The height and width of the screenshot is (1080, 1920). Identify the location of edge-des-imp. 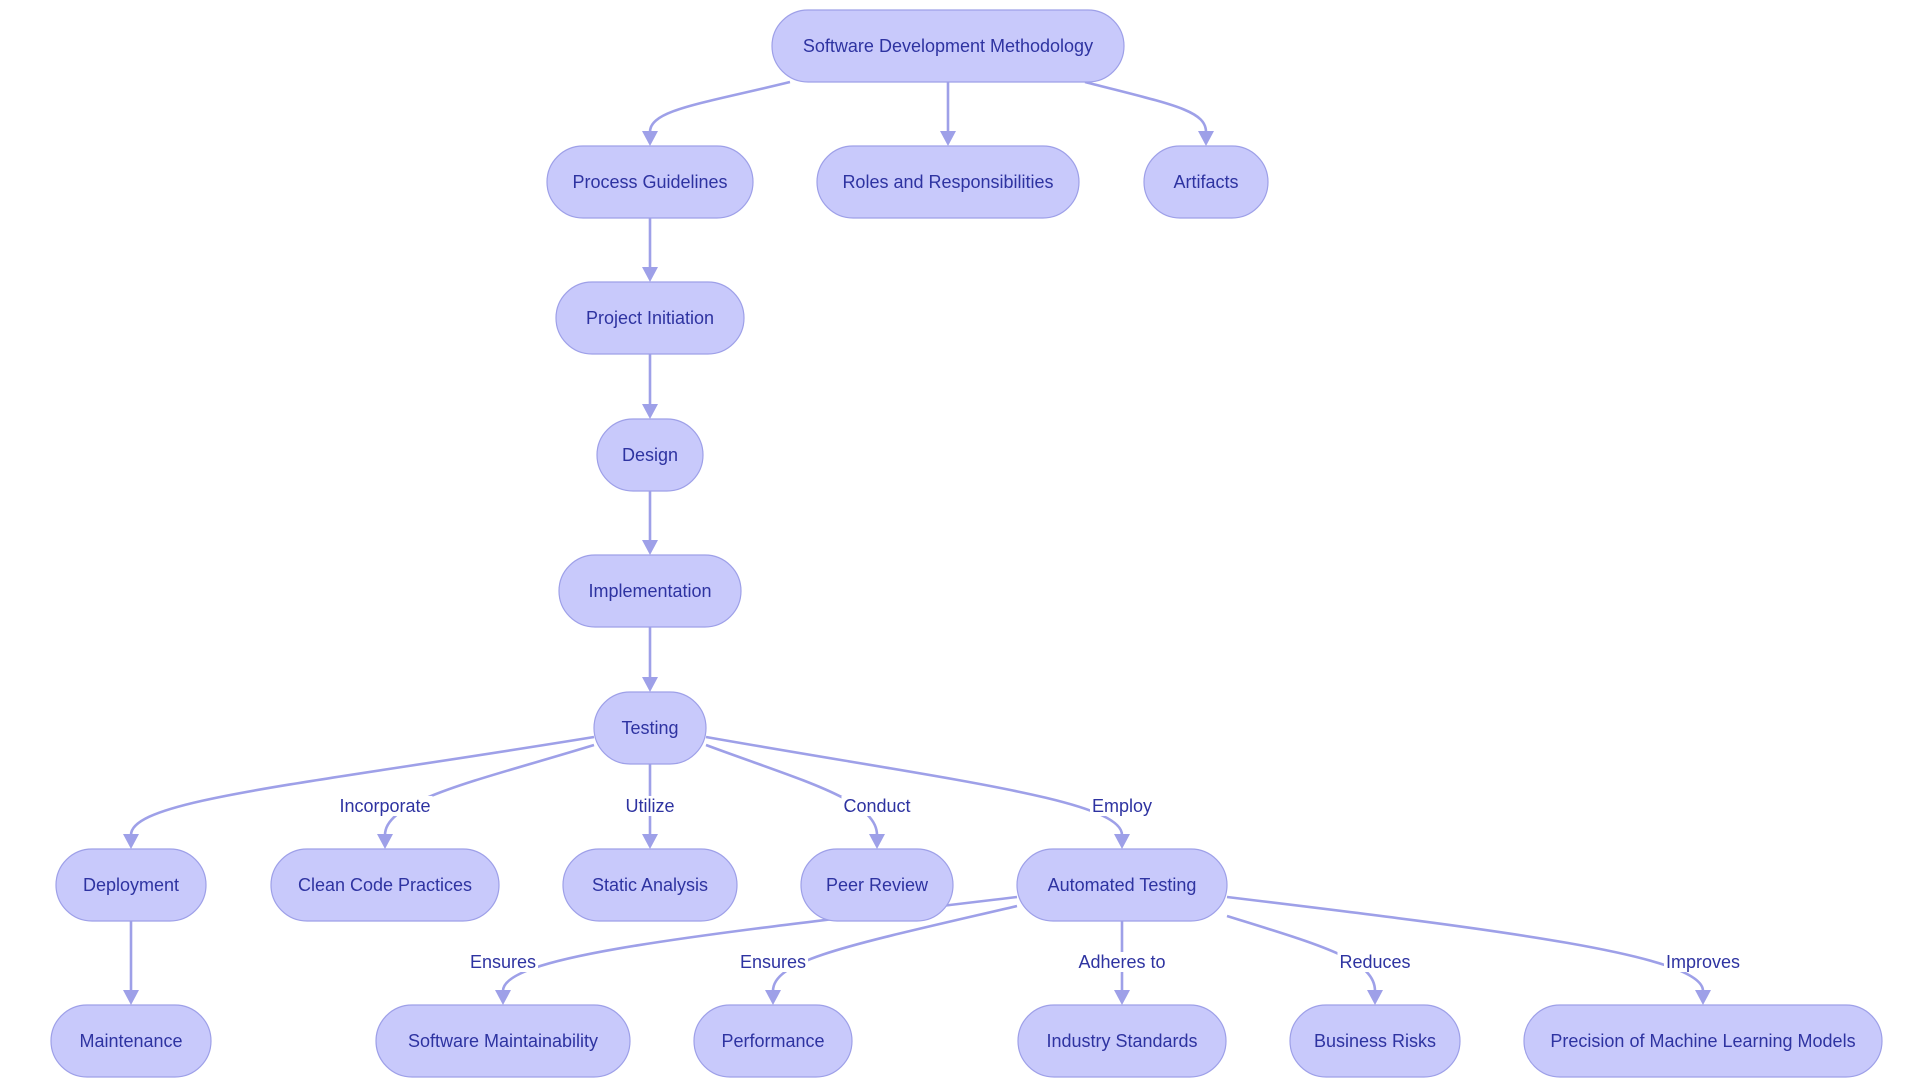
(650, 523).